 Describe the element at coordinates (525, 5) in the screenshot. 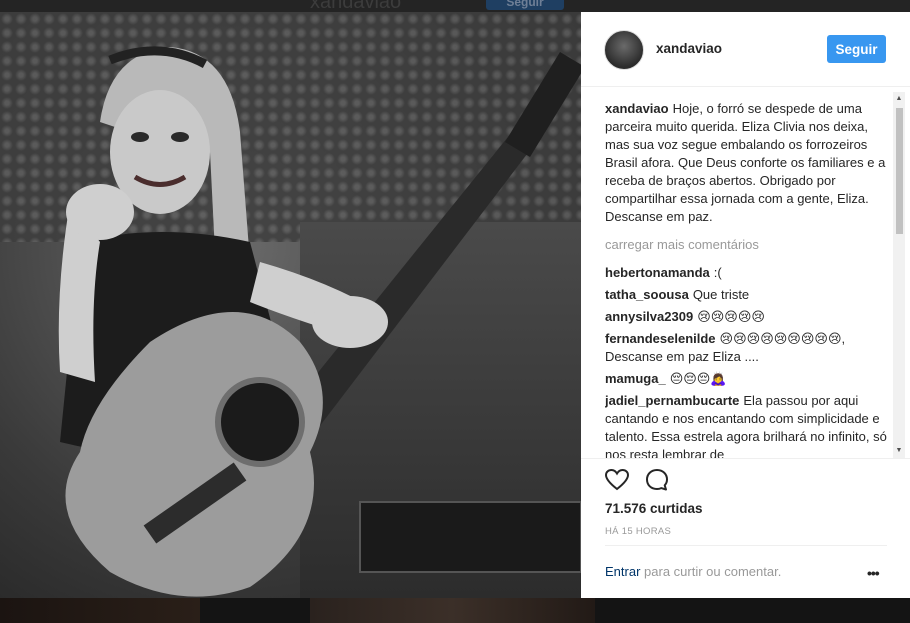

I see `background-follow-button: Seguir` at that location.